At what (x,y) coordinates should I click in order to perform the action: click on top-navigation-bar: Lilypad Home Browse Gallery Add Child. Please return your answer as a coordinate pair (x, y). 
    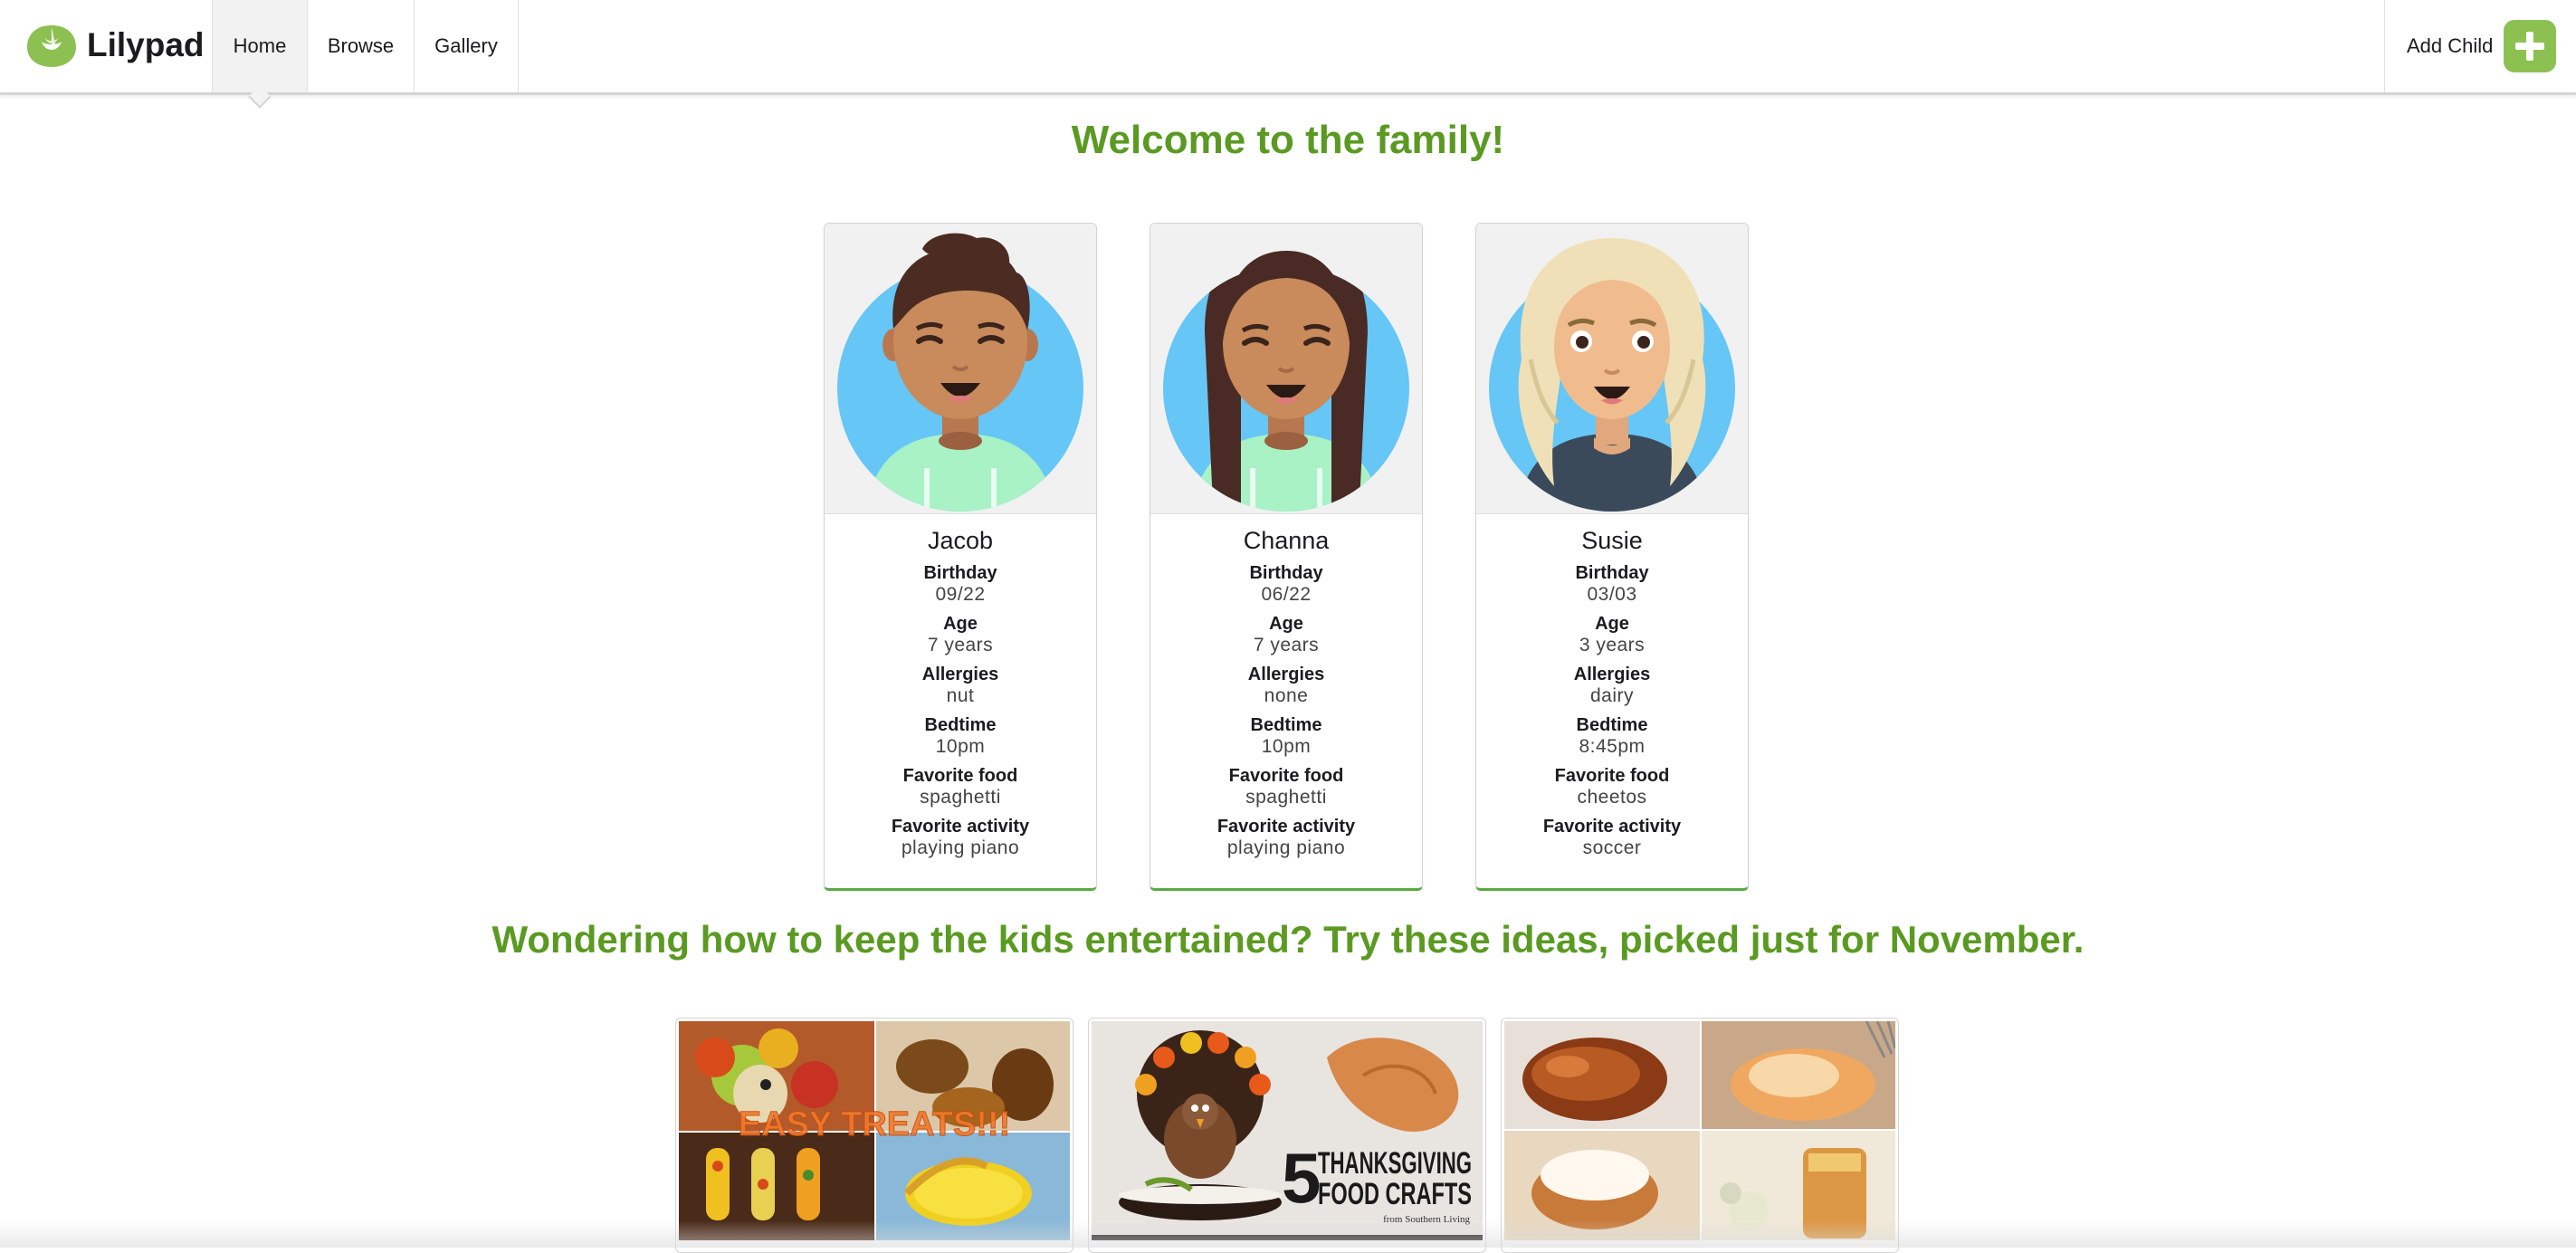
    Looking at the image, I should click on (1288, 48).